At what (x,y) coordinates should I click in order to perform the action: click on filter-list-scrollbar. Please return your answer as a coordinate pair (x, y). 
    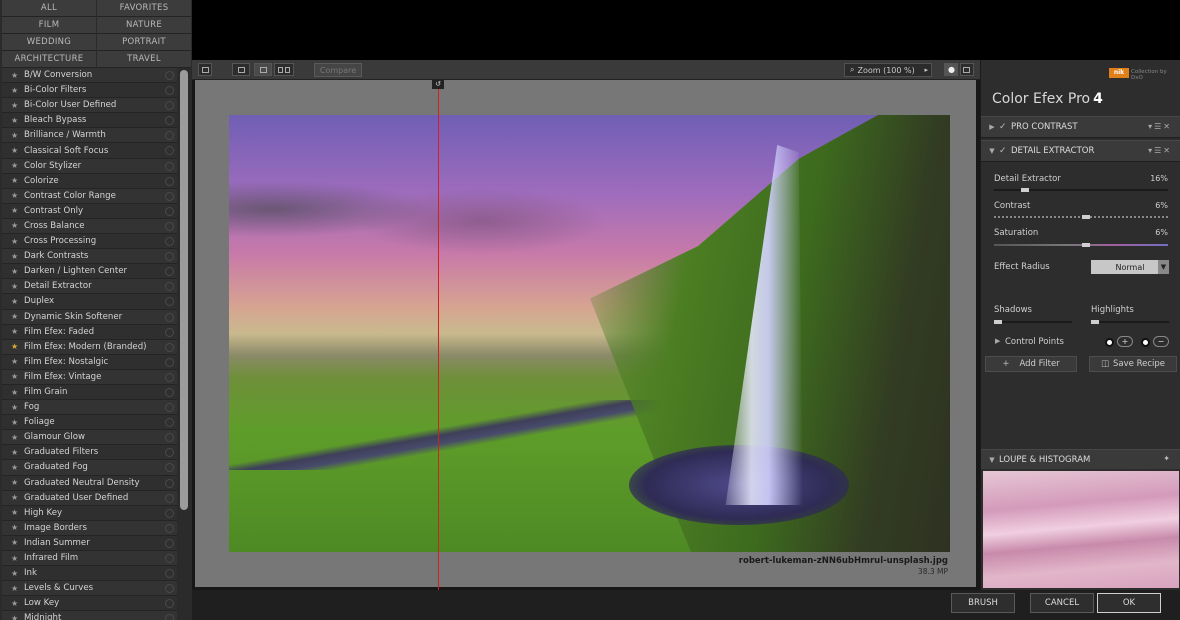
    Looking at the image, I should click on (184, 290).